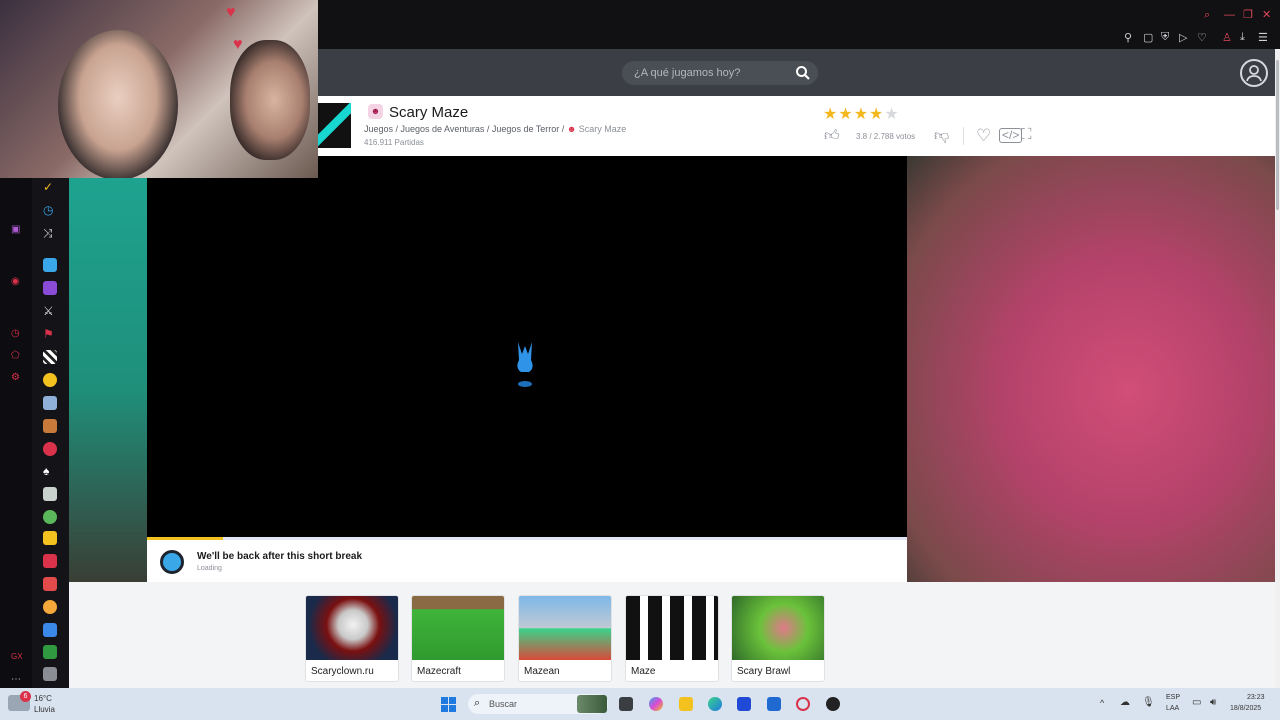  What do you see at coordinates (715, 704) in the screenshot?
I see `edge-icon` at bounding box center [715, 704].